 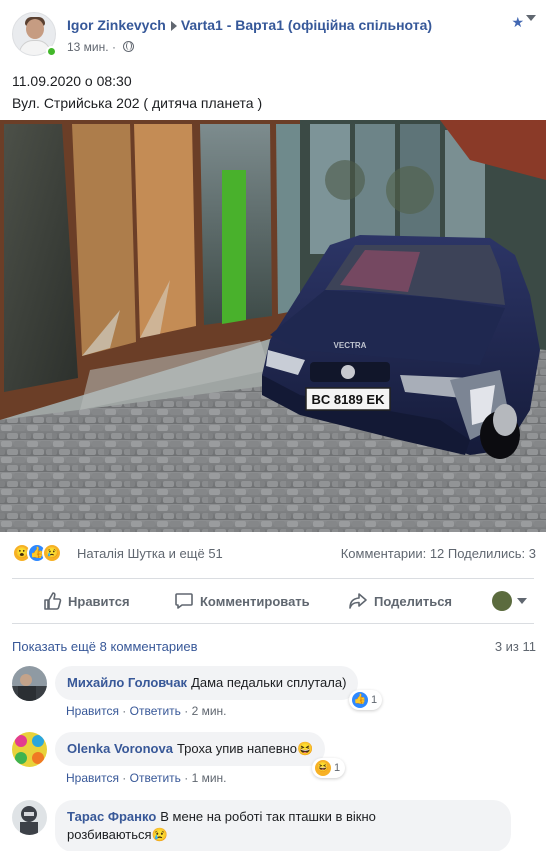 What do you see at coordinates (209, 711) in the screenshot?
I see `comment-time: 2 мин.` at bounding box center [209, 711].